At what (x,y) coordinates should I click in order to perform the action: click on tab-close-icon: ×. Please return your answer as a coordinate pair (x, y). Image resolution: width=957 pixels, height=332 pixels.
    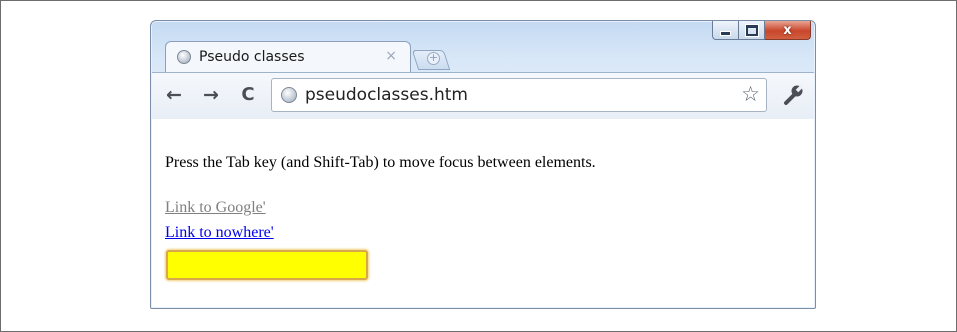
    Looking at the image, I should click on (391, 56).